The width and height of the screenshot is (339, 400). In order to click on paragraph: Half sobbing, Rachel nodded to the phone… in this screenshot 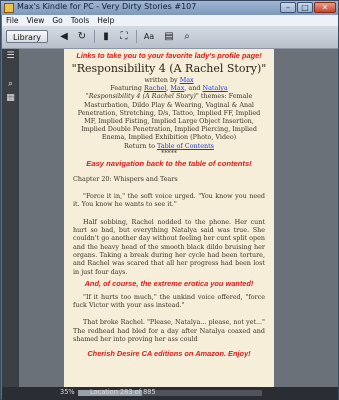, I will do `click(169, 246)`.